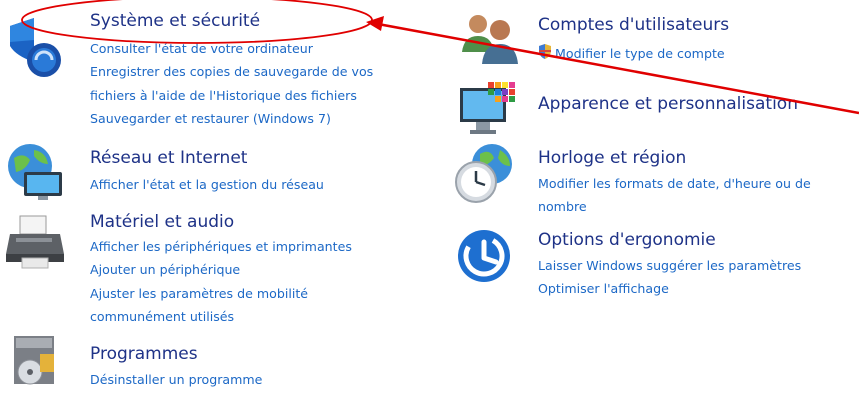 Image resolution: width=859 pixels, height=394 pixels. What do you see at coordinates (231, 48) in the screenshot?
I see `link-check-computer-status: Consulter l'état de votre ordinateur` at bounding box center [231, 48].